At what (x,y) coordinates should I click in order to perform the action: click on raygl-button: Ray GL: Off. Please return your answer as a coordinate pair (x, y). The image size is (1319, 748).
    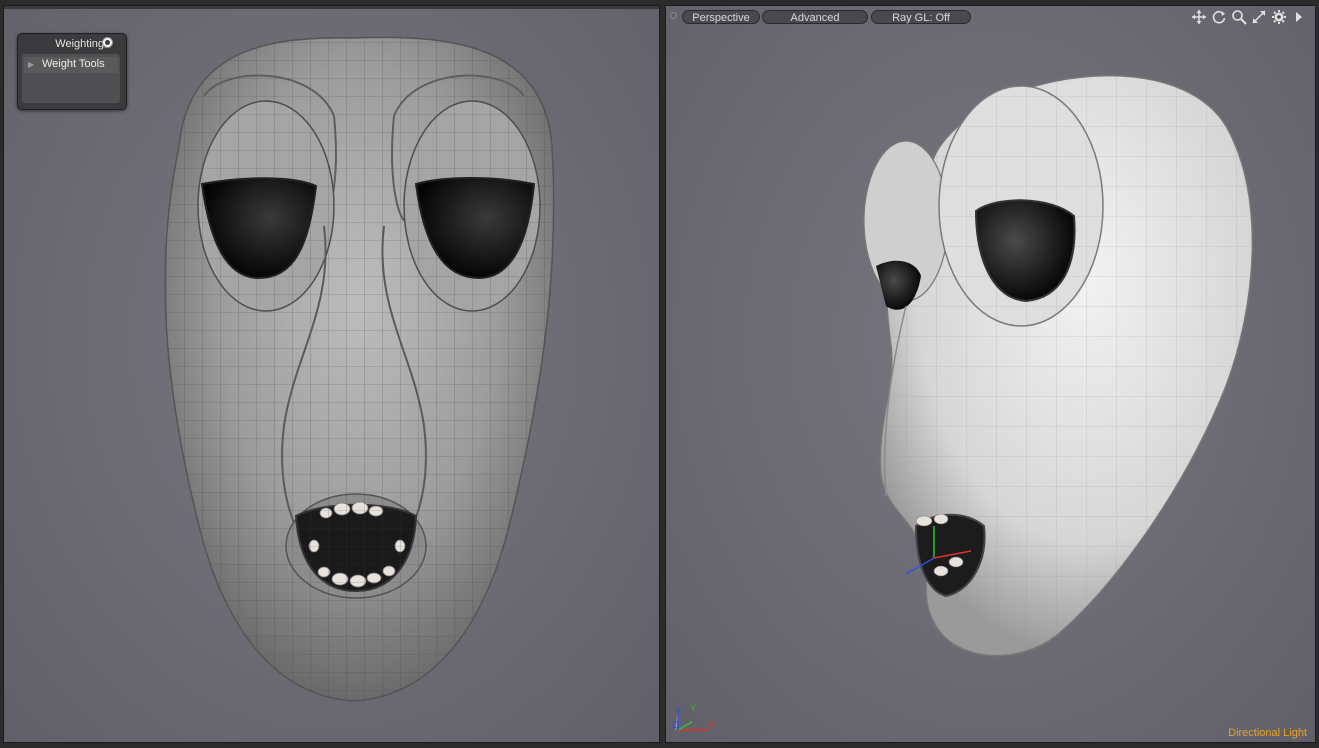
    Looking at the image, I should click on (921, 17).